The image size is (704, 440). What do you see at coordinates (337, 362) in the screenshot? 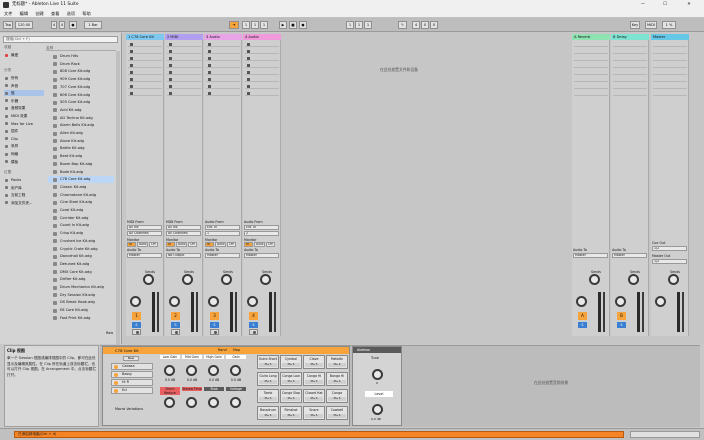
I see `drum-pad: Metallic M ▸ S` at bounding box center [337, 362].